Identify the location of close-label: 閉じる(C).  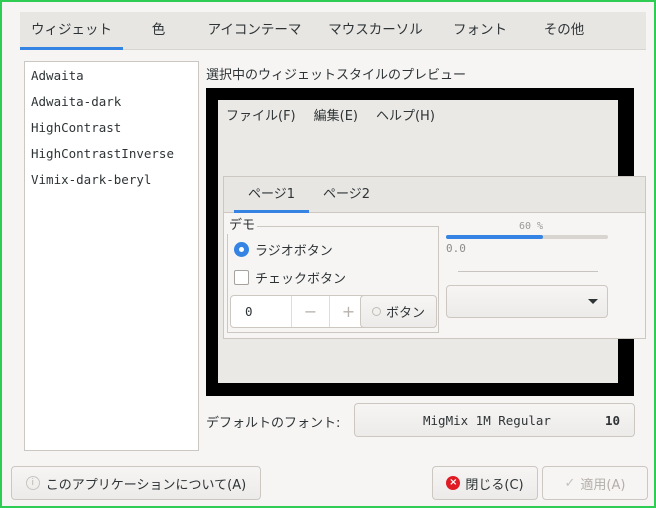
(494, 485).